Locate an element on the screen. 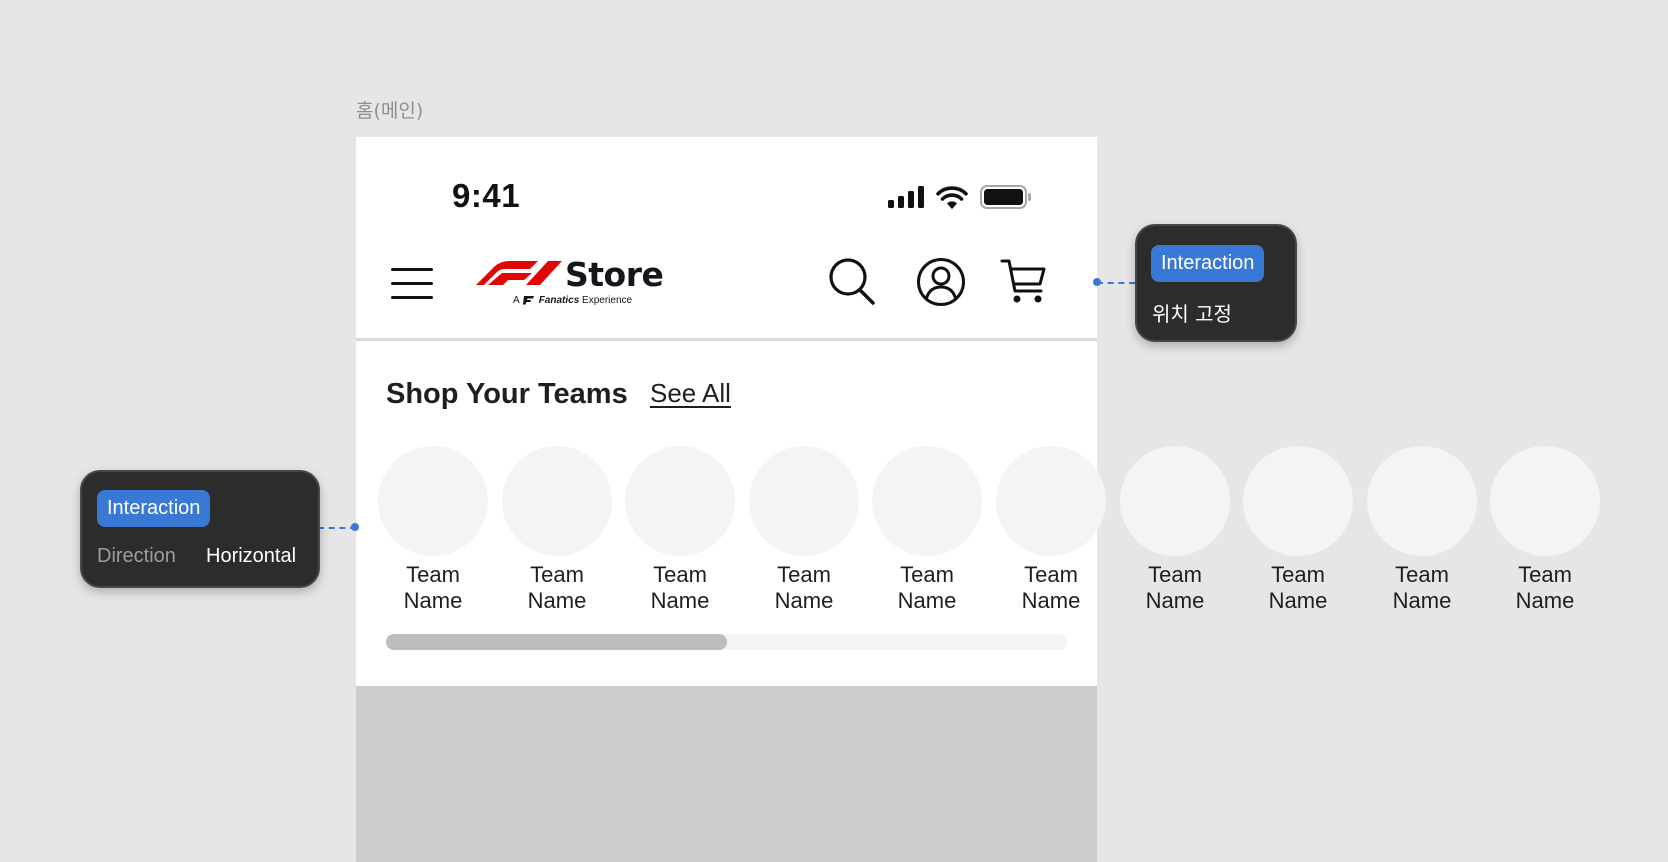 This screenshot has width=1668, height=862. logo-tagline-suffix: Experience is located at coordinates (607, 300).